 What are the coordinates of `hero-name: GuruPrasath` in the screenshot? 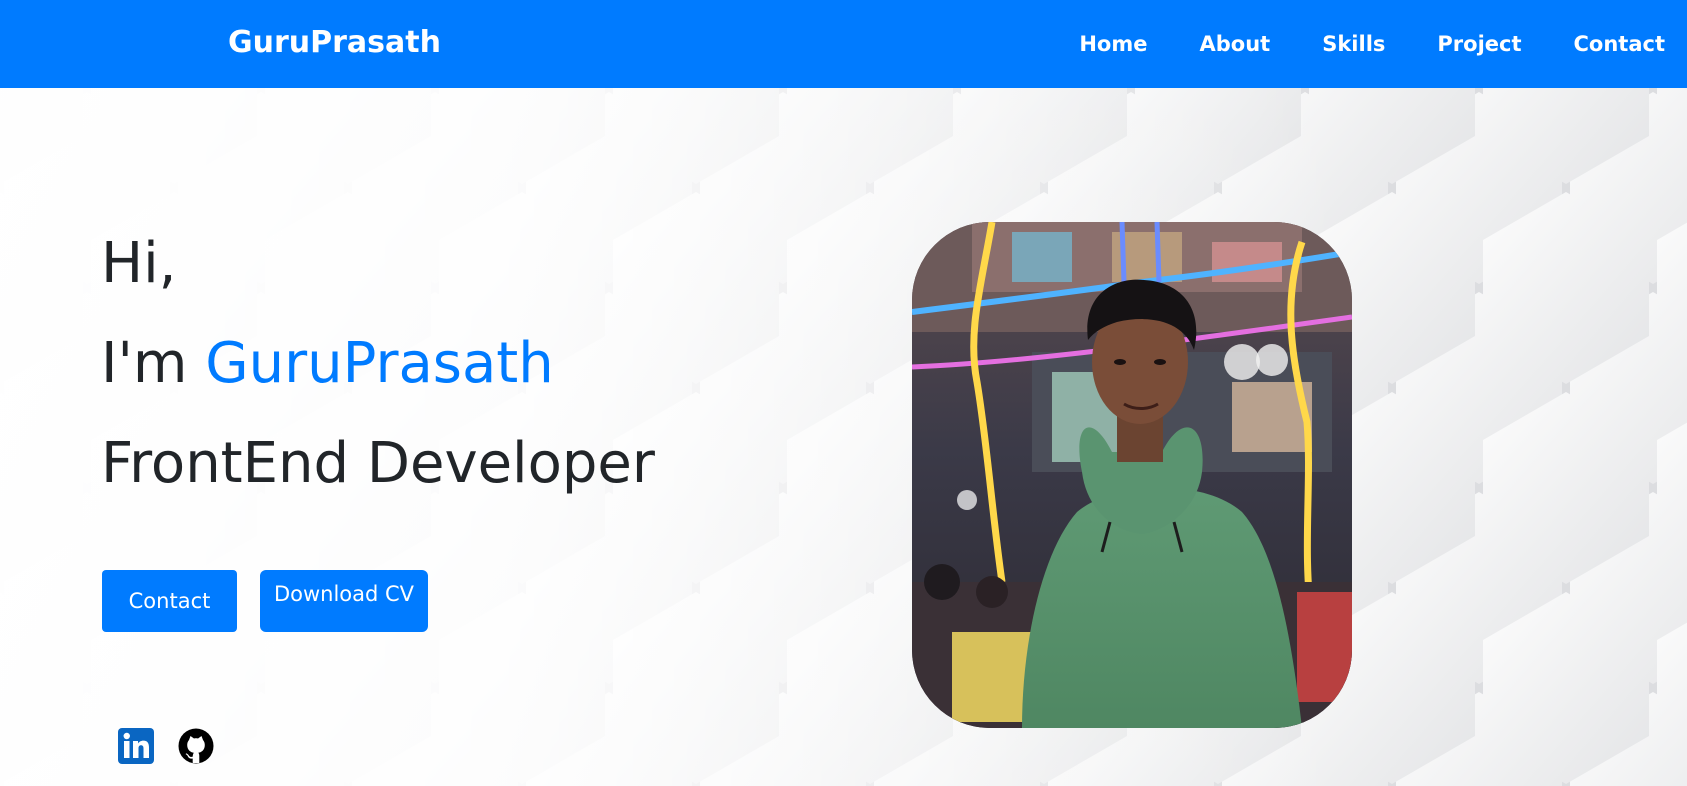 It's located at (379, 363).